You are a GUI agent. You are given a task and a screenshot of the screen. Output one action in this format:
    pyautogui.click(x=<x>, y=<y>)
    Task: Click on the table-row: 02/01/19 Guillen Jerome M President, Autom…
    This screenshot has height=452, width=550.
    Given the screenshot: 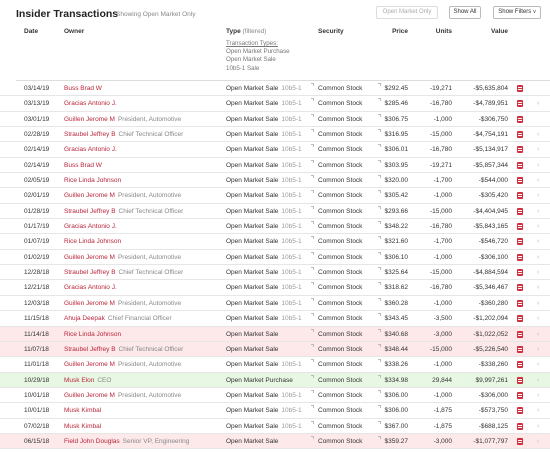 What is the action you would take?
    pyautogui.click(x=275, y=196)
    